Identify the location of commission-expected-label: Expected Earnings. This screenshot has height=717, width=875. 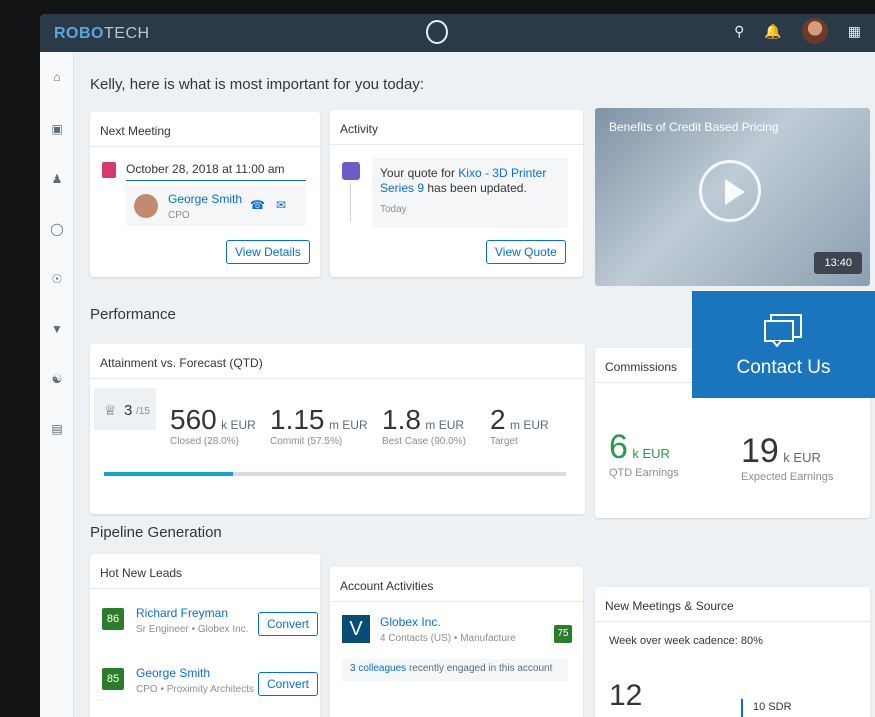
(787, 477).